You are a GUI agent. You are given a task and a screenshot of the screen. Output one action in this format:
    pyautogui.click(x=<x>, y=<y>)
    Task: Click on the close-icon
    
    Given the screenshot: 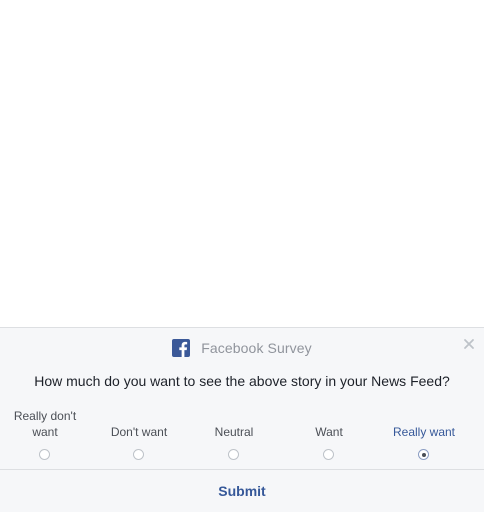 What is the action you would take?
    pyautogui.click(x=469, y=343)
    